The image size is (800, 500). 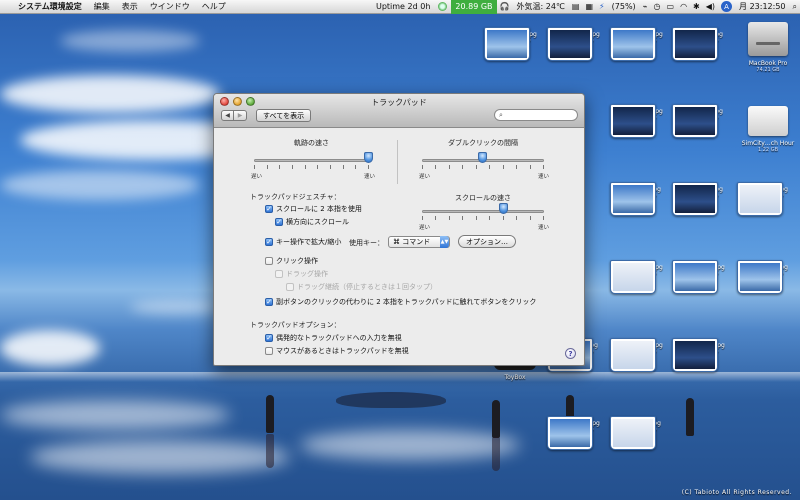 What do you see at coordinates (227, 115) in the screenshot?
I see `back-button: ◀` at bounding box center [227, 115].